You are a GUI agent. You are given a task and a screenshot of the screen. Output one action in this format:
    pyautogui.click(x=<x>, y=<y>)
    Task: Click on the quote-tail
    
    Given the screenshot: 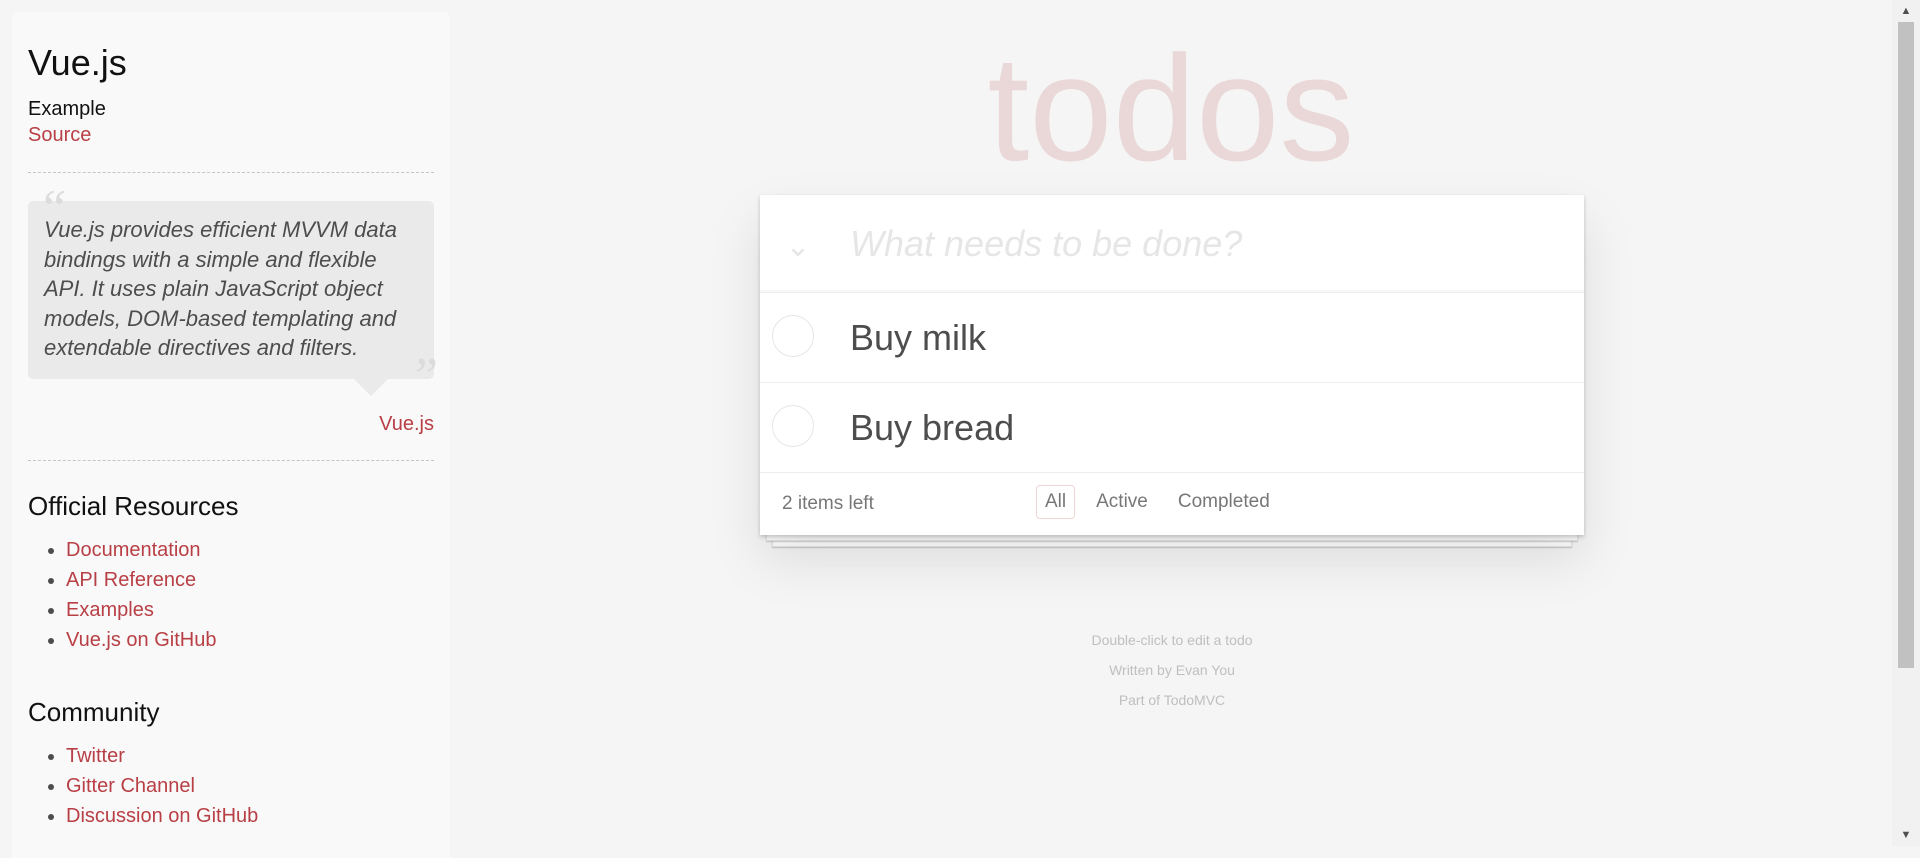 What is the action you would take?
    pyautogui.click(x=371, y=387)
    